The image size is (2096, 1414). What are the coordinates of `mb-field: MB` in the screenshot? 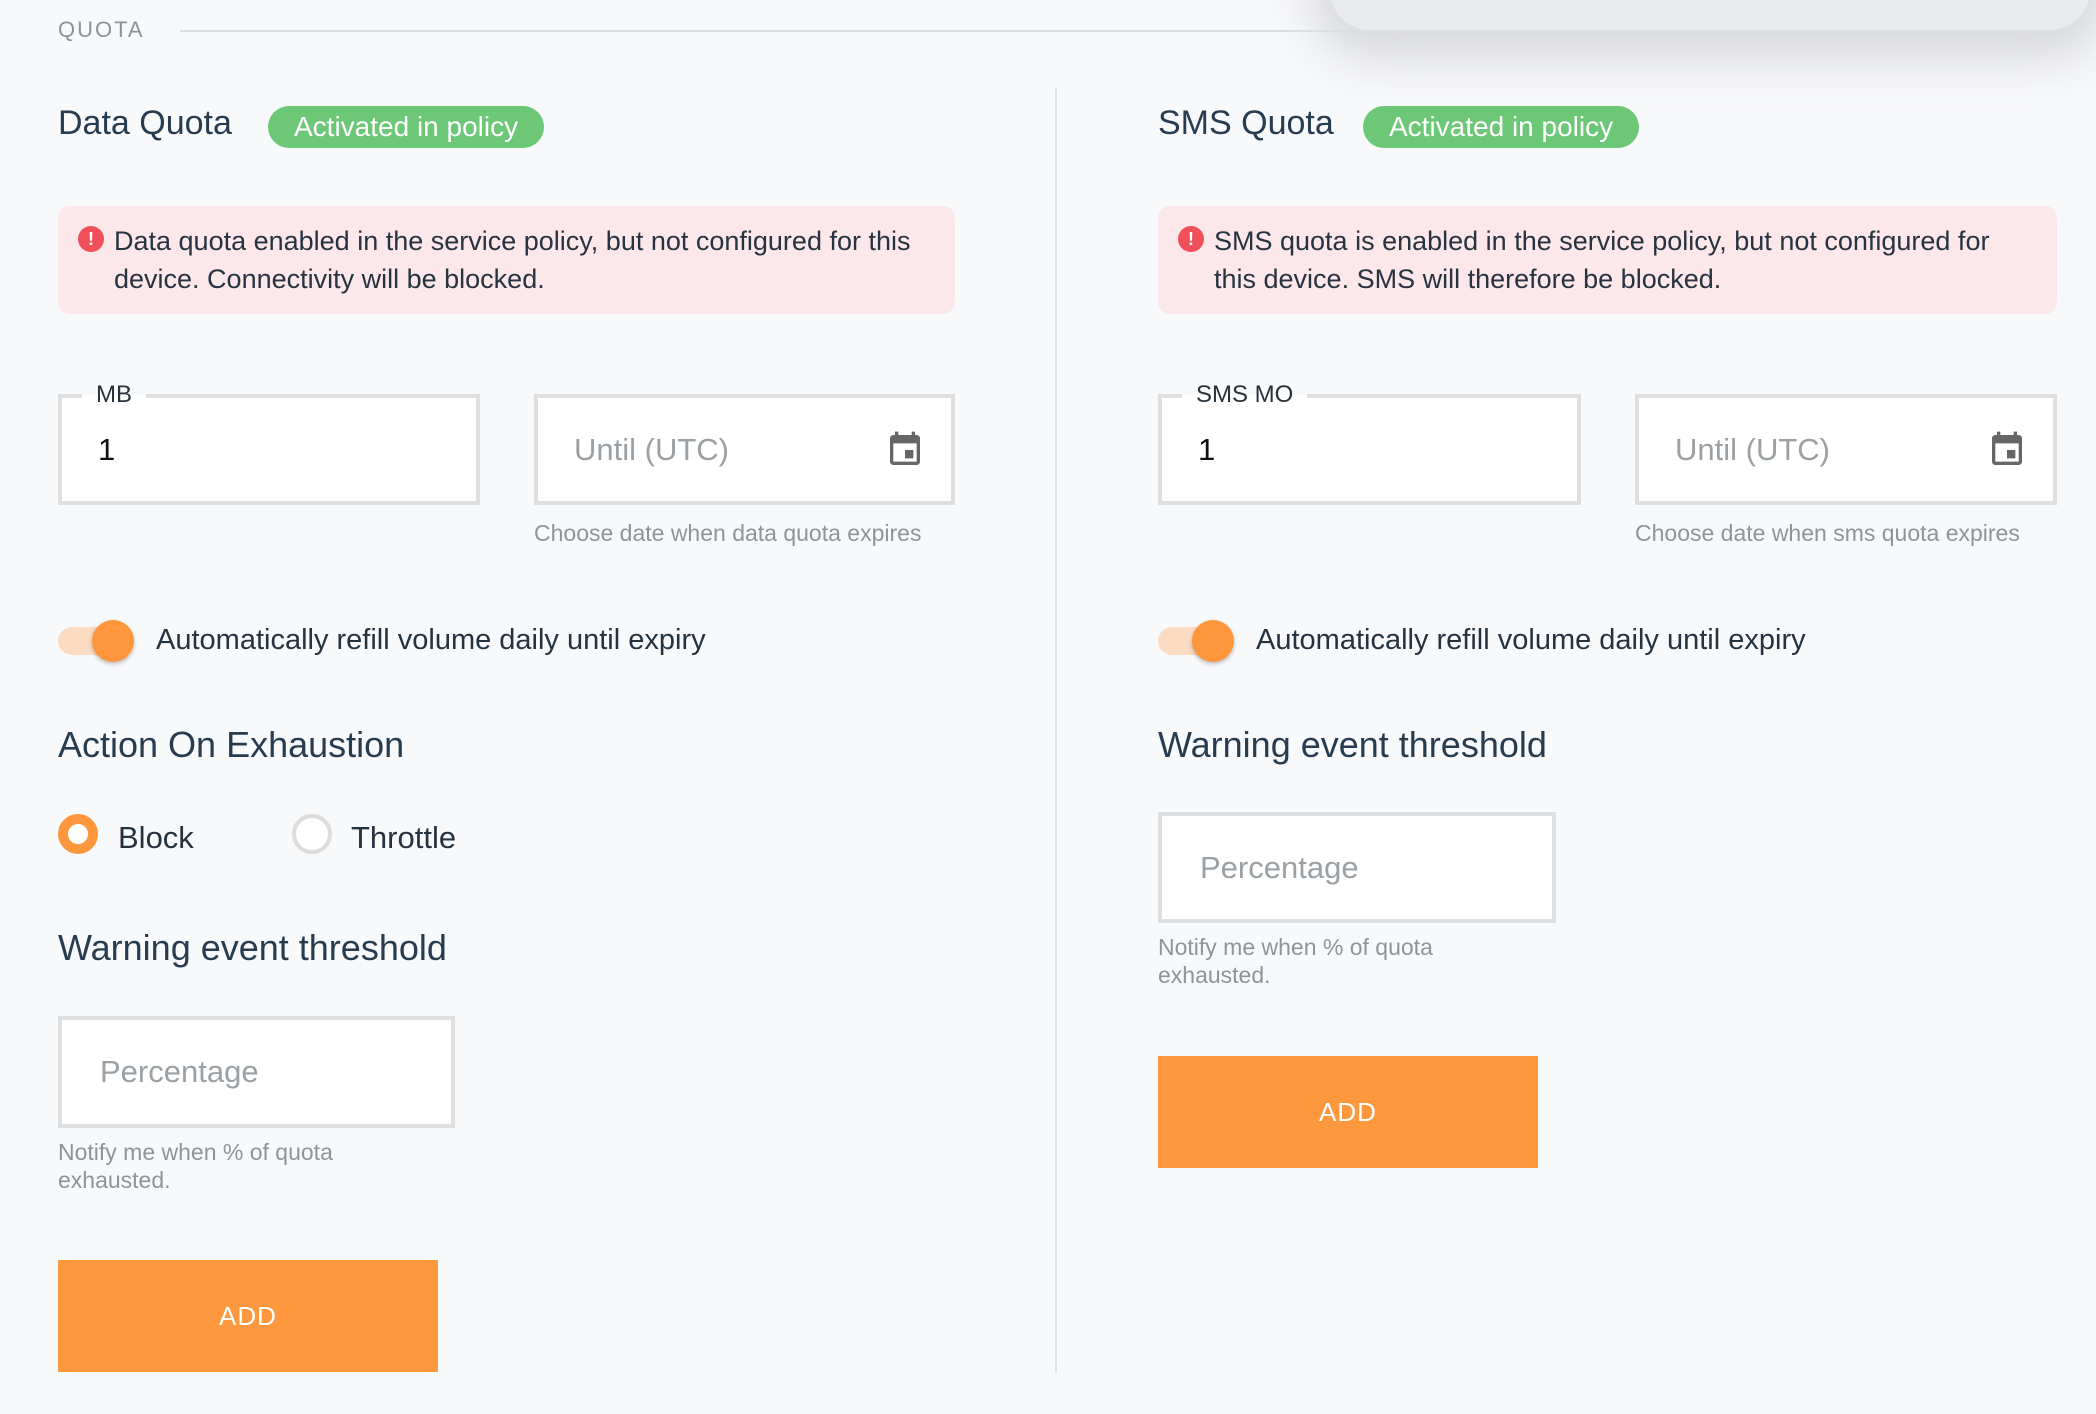 It's located at (269, 442).